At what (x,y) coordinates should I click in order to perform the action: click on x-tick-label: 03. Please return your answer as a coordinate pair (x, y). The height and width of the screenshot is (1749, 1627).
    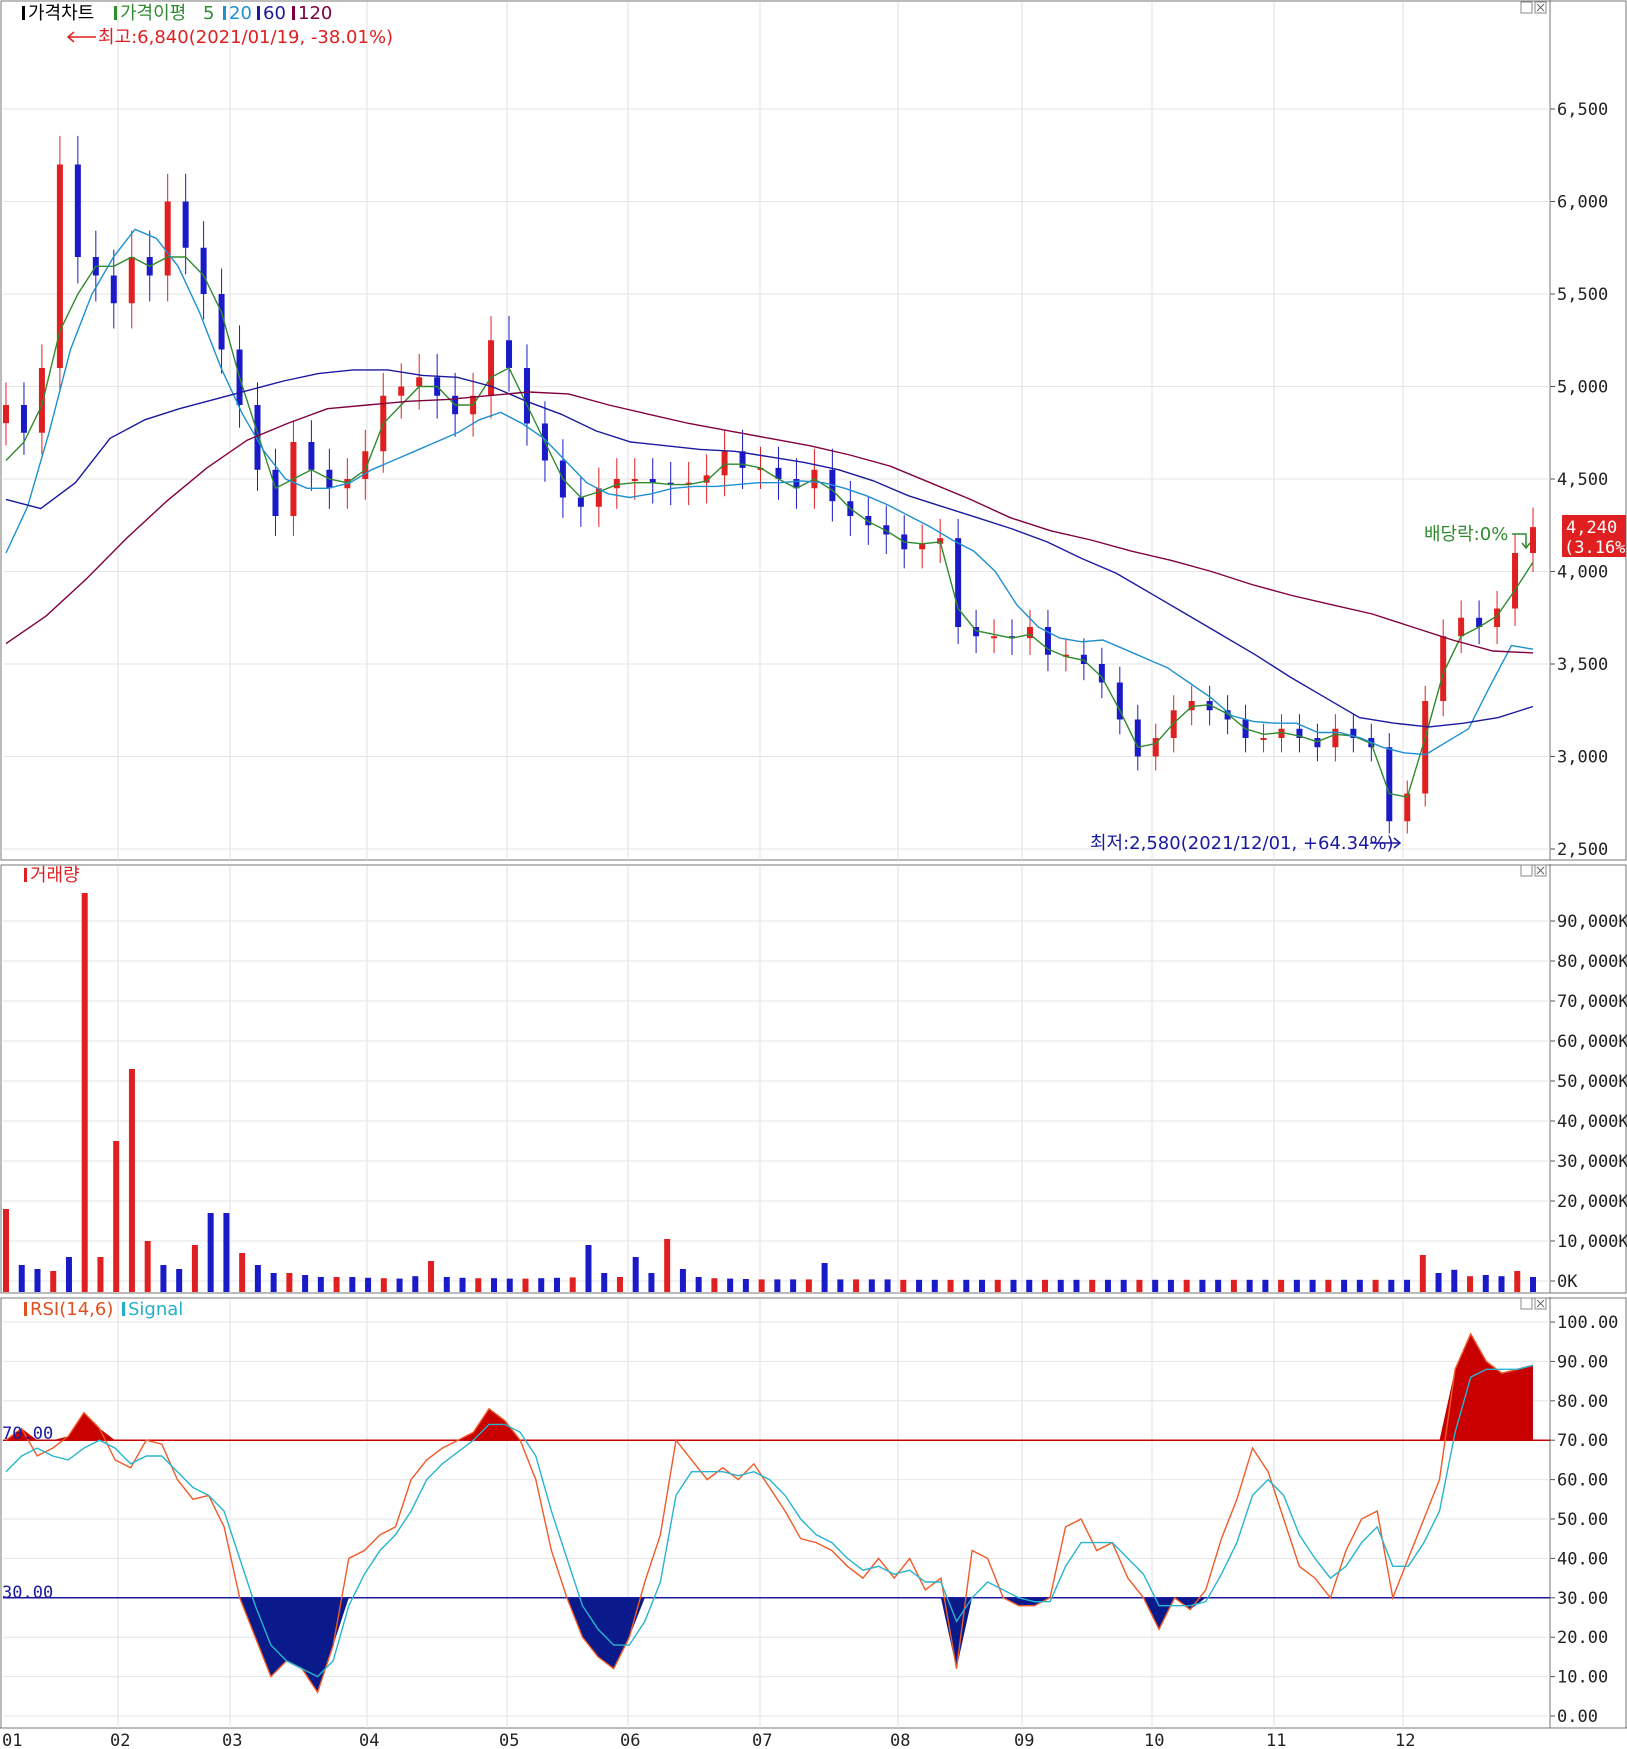
    Looking at the image, I should click on (232, 1740).